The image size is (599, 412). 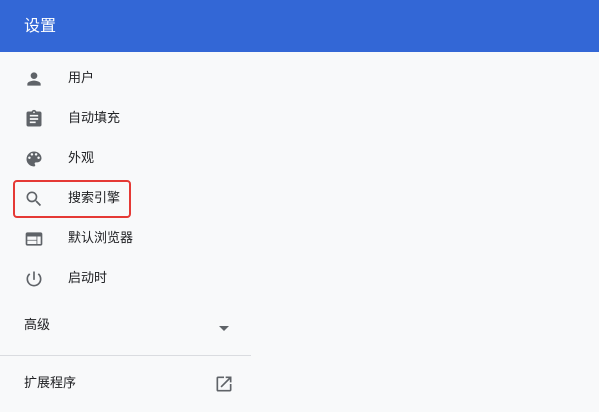 I want to click on clipboard-icon, so click(x=34, y=119).